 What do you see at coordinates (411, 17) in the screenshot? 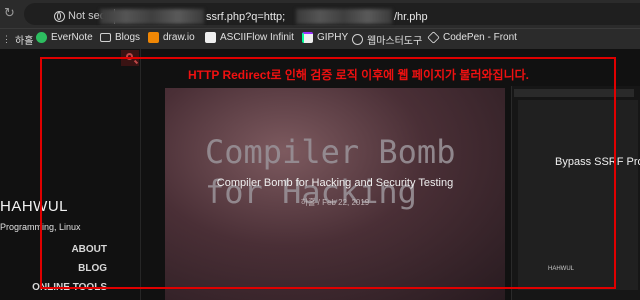
I see `url-text-part-2: /hr.php` at bounding box center [411, 17].